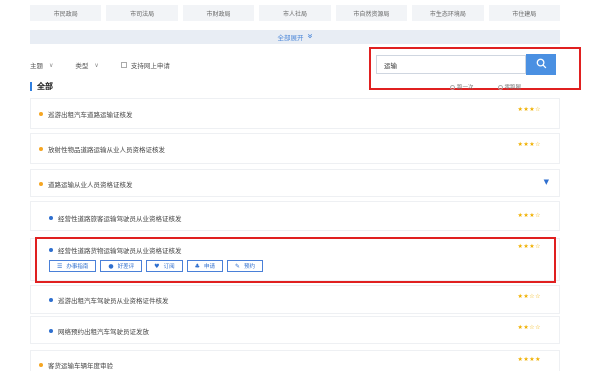  I want to click on item-label: 巡游出租汽车道路运输证核发, so click(90, 115).